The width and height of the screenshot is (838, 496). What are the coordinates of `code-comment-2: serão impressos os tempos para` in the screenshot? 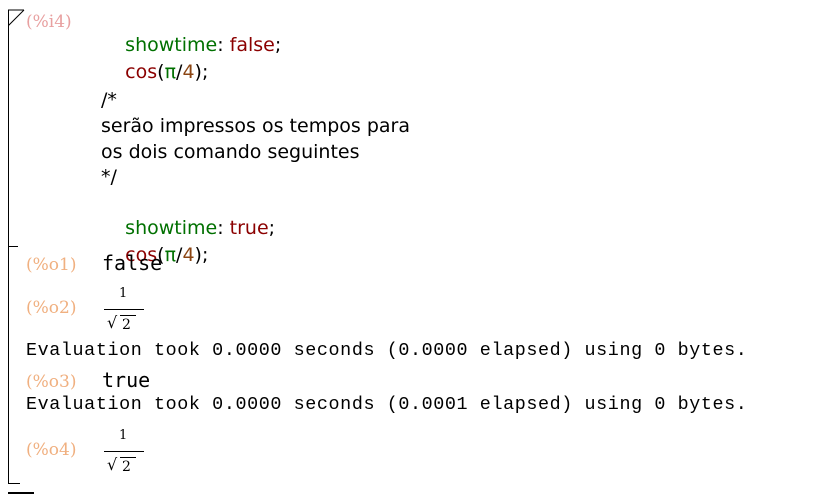 It's located at (255, 126).